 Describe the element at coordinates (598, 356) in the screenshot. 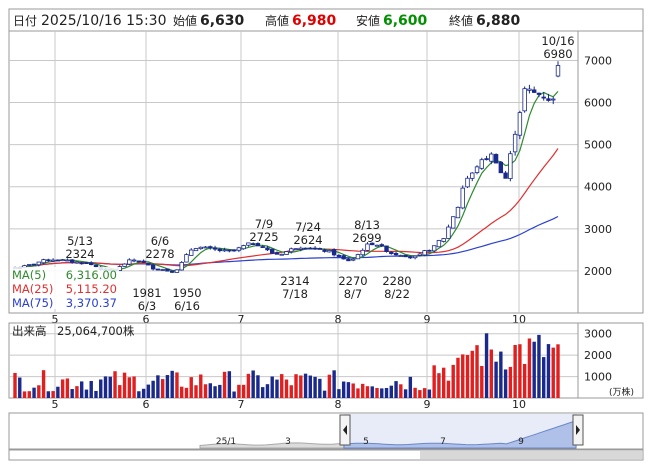

I see `volume-axis: 1000 2000 3000` at that location.